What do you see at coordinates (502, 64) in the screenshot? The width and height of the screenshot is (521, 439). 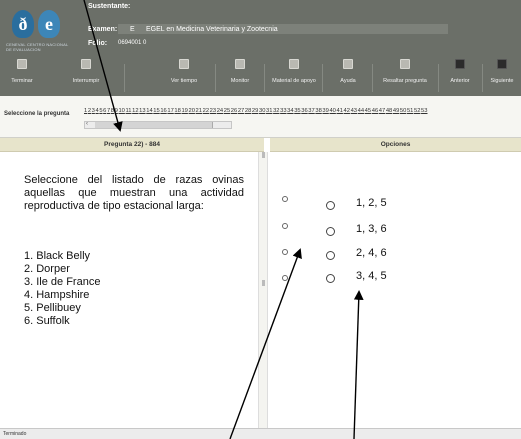 I see `next-icon` at bounding box center [502, 64].